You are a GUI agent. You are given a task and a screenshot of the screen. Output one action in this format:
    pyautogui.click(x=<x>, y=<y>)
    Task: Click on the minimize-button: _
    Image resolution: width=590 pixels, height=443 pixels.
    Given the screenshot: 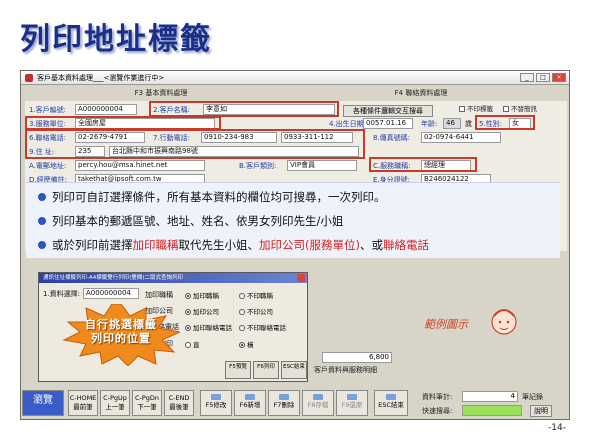 What is the action you would take?
    pyautogui.click(x=527, y=77)
    